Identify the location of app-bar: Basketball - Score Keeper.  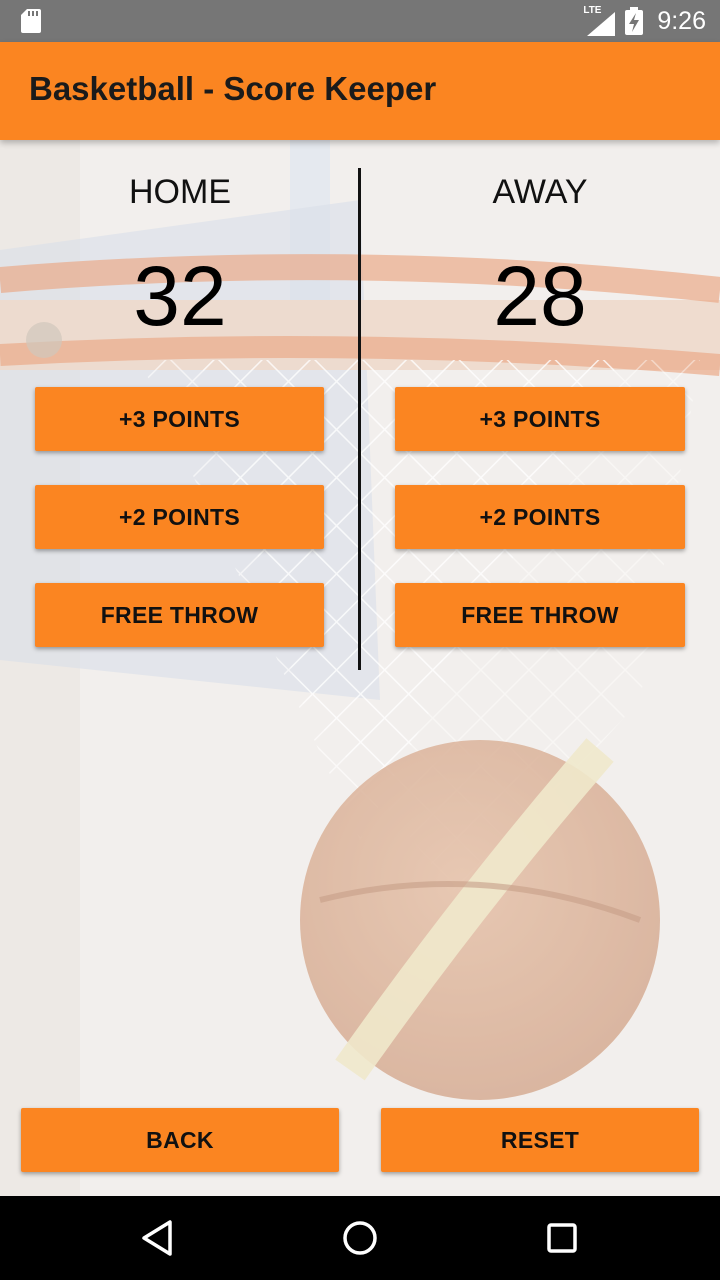
(360, 91).